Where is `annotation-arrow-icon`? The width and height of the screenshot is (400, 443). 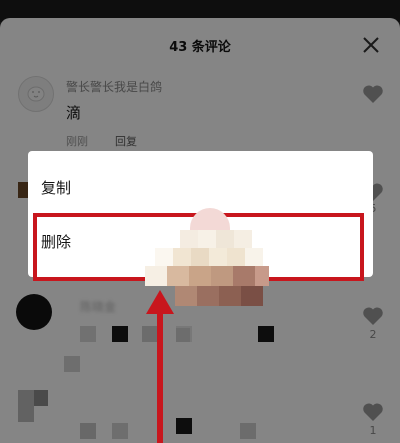 annotation-arrow-icon is located at coordinates (160, 366).